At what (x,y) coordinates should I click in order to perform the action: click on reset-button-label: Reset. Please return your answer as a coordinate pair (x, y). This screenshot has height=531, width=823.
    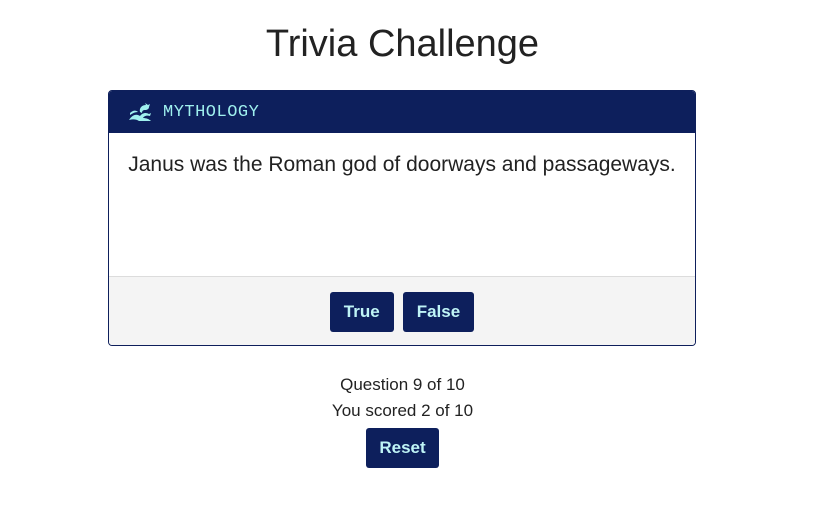
    Looking at the image, I should click on (402, 447).